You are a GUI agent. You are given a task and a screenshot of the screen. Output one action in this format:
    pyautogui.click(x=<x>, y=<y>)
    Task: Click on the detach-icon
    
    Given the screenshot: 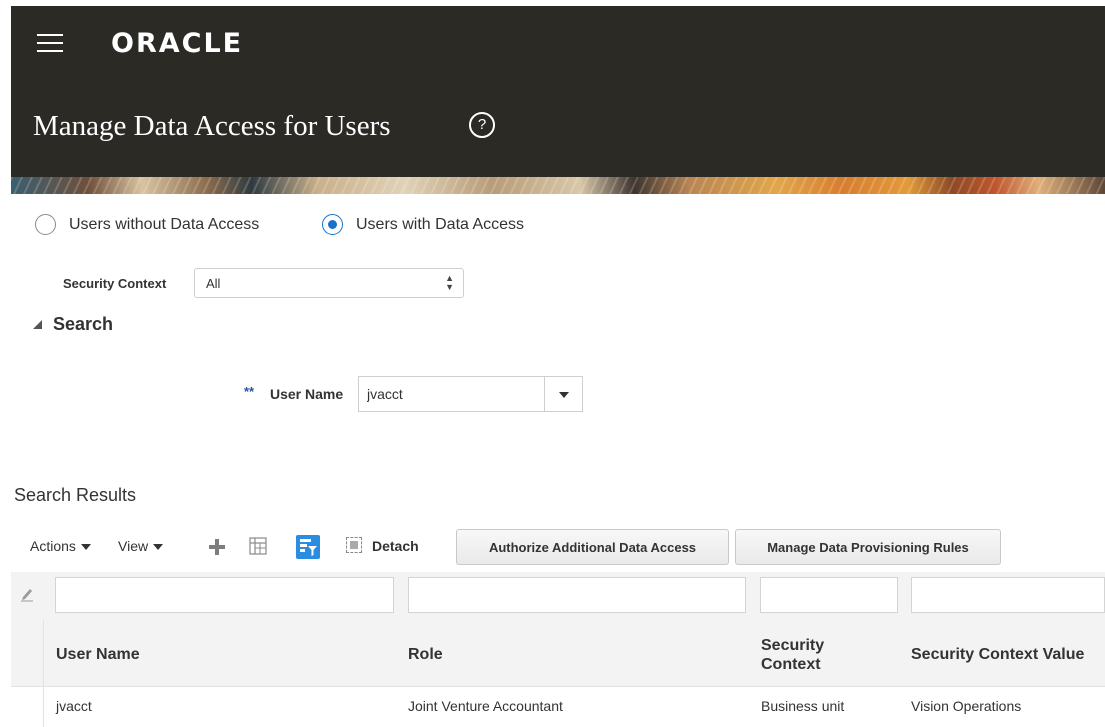 What is the action you would take?
    pyautogui.click(x=354, y=545)
    